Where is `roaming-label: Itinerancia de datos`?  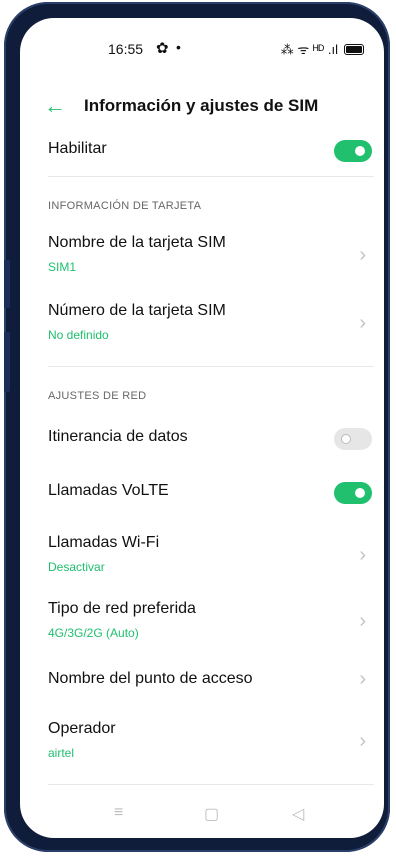 roaming-label: Itinerancia de datos is located at coordinates (118, 436).